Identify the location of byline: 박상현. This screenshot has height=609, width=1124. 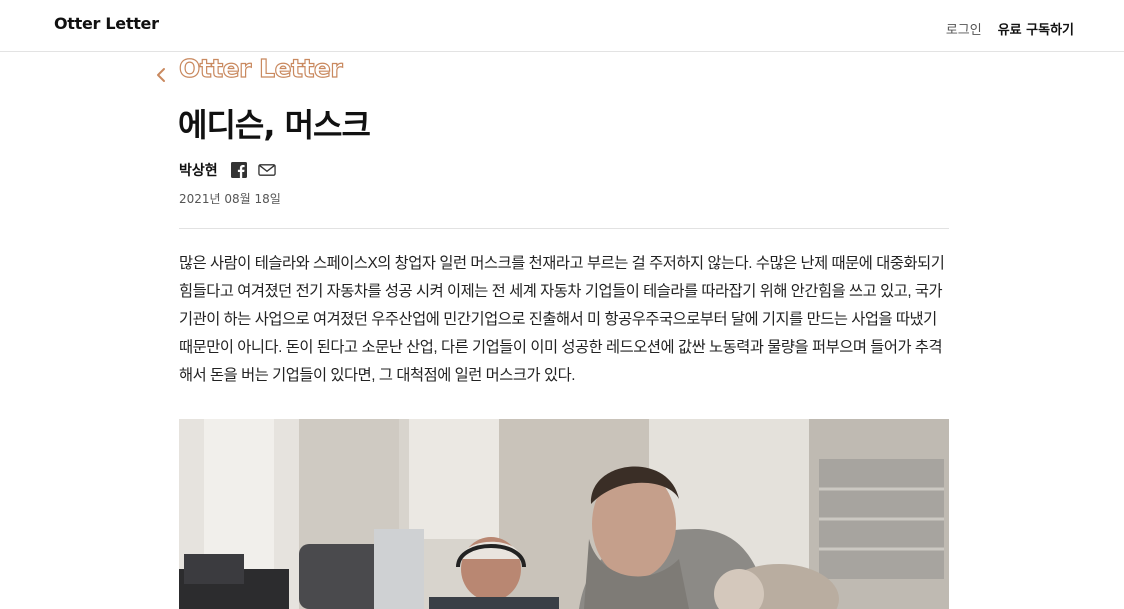
(227, 170).